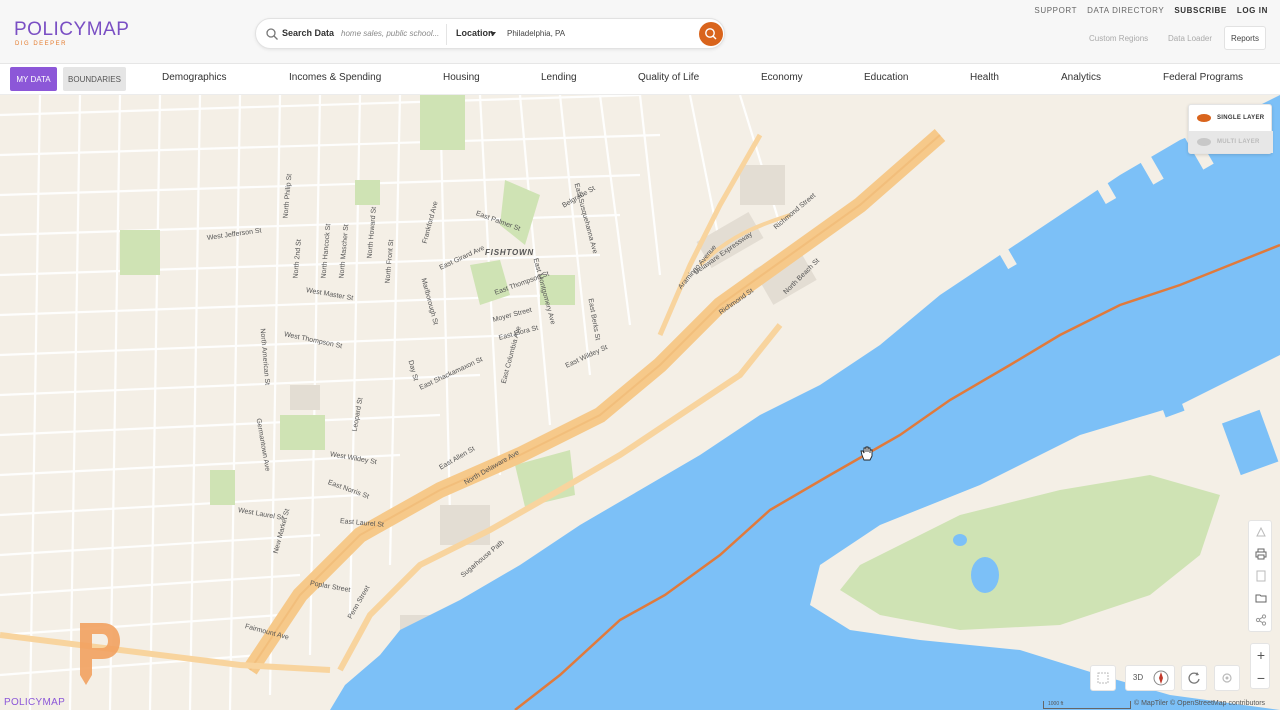 The height and width of the screenshot is (720, 1280). What do you see at coordinates (866, 453) in the screenshot?
I see `hand-cursor-icon` at bounding box center [866, 453].